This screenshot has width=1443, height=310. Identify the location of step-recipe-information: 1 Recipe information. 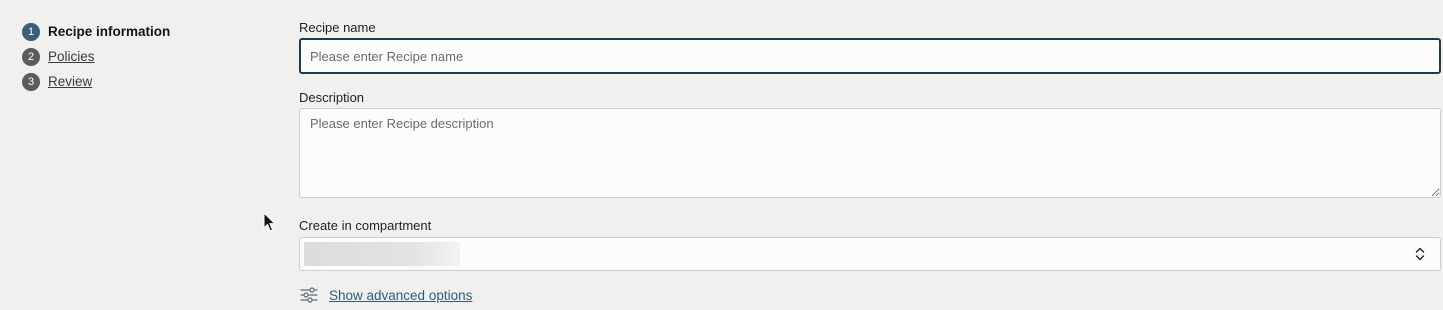
(96, 31).